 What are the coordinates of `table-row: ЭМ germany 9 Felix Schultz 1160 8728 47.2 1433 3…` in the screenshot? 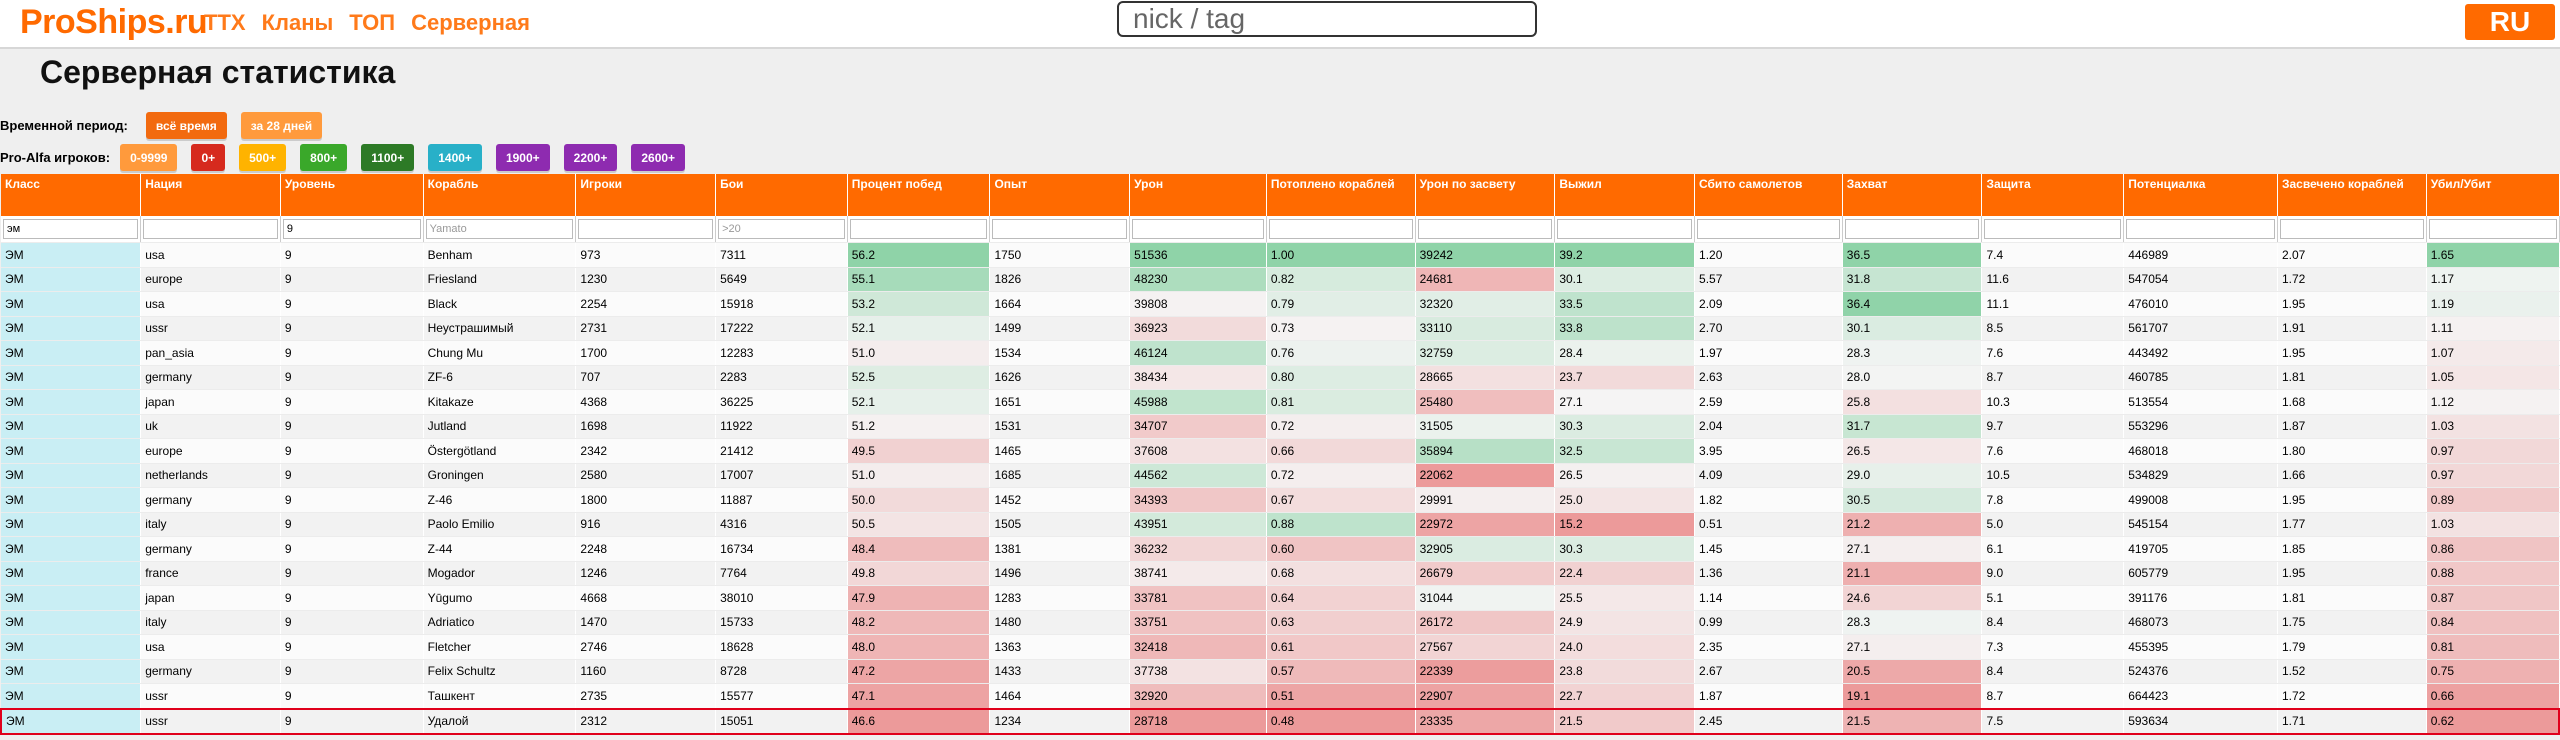 It's located at (1280, 671).